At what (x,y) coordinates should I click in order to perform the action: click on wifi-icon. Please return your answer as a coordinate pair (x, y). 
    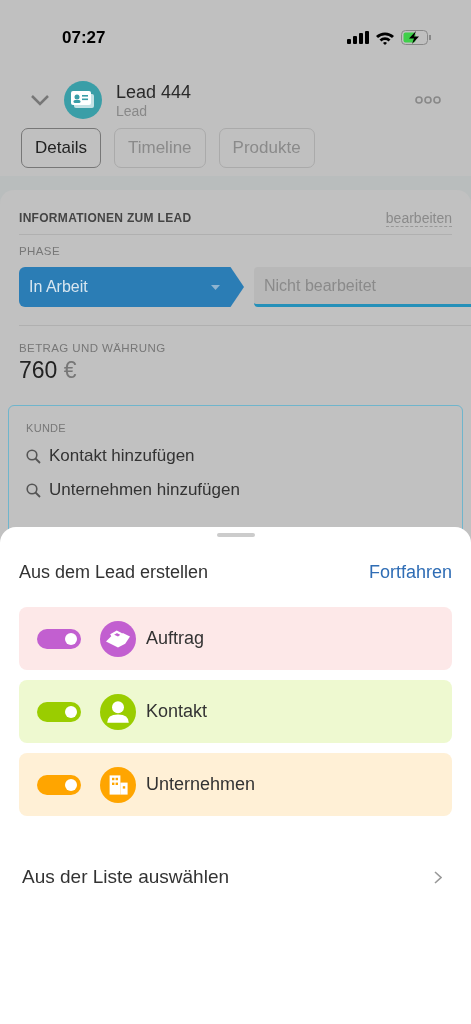
    Looking at the image, I should click on (385, 37).